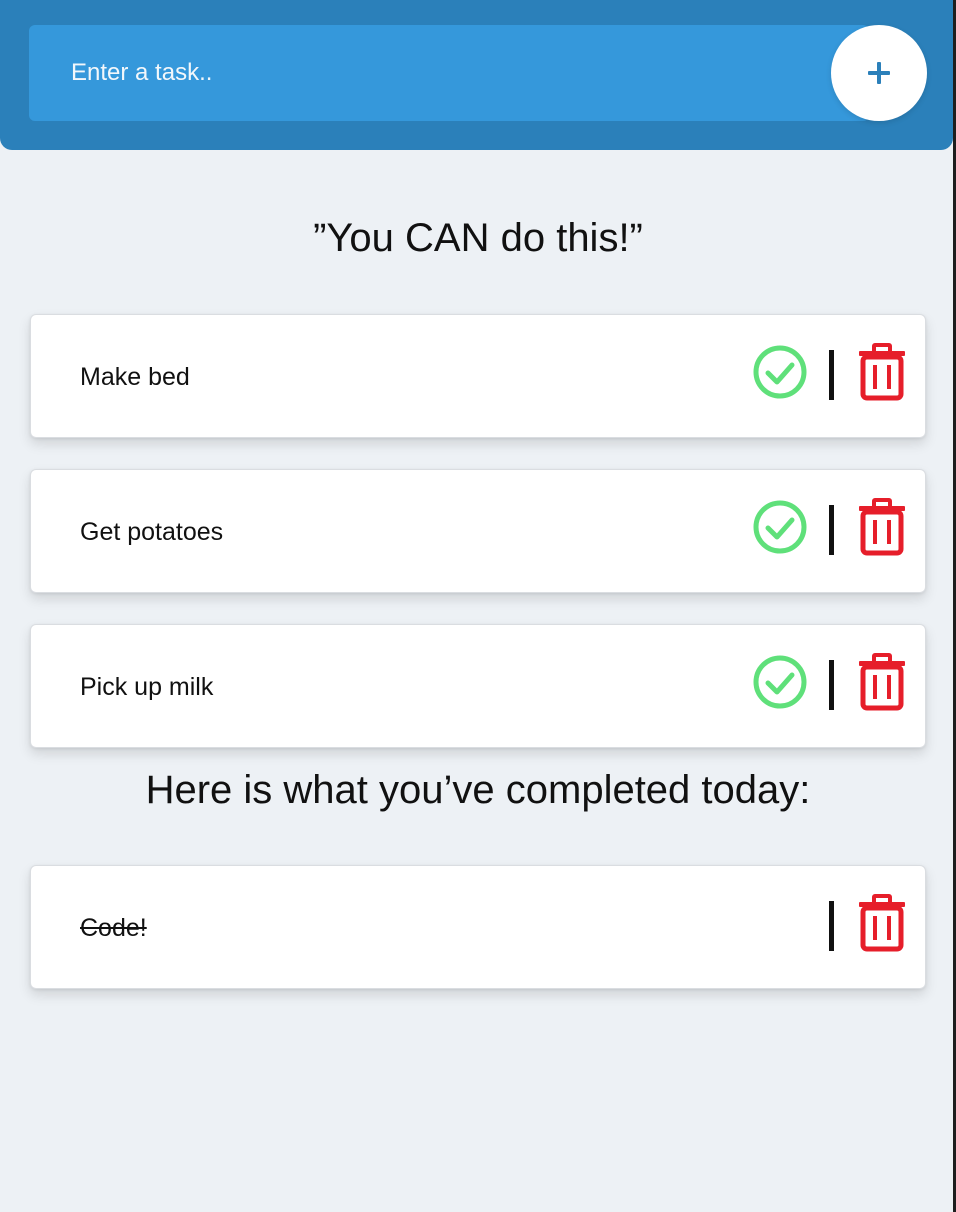  Describe the element at coordinates (147, 687) in the screenshot. I see `task-text: Pick up milk` at that location.